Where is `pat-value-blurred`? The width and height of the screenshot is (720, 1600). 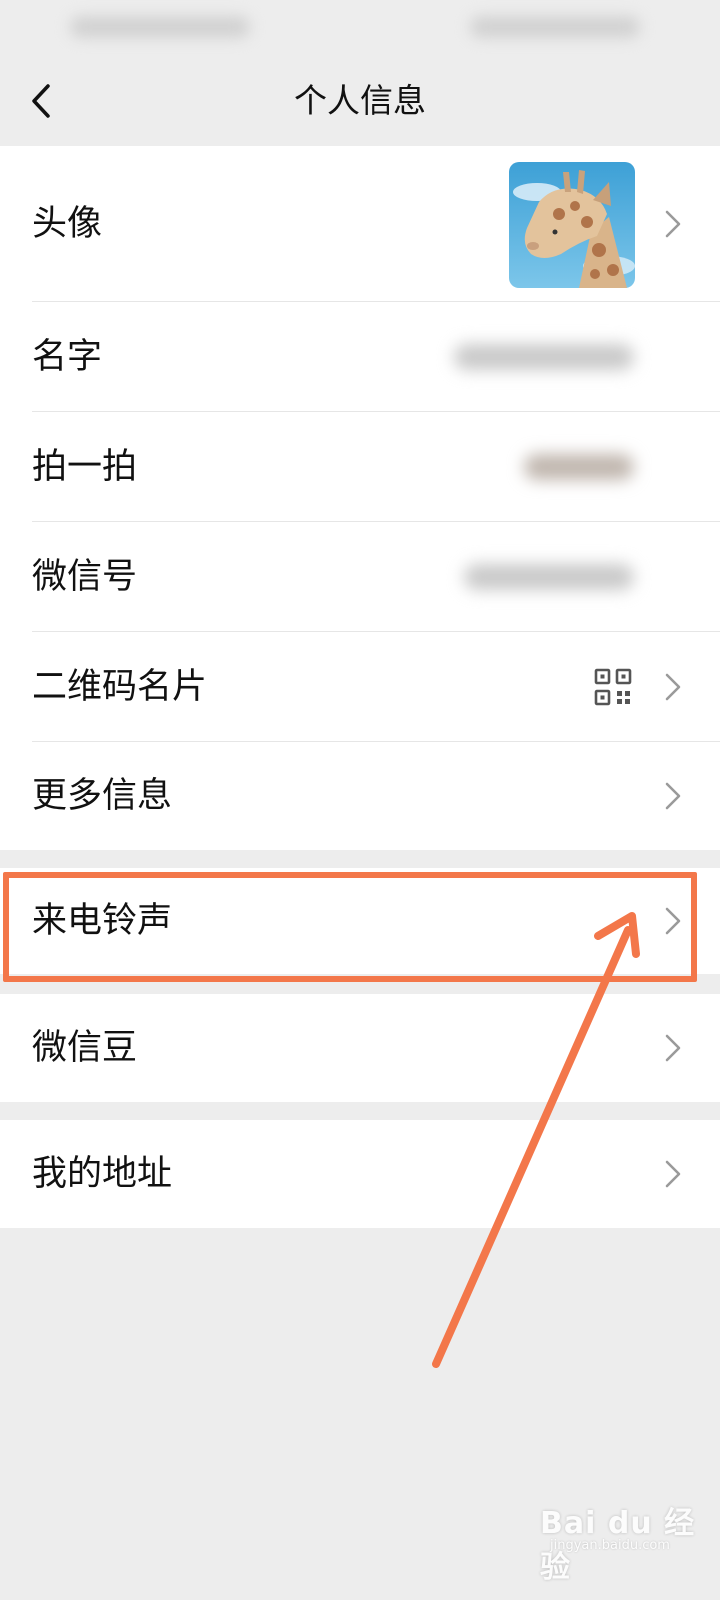
pat-value-blurred is located at coordinates (579, 467).